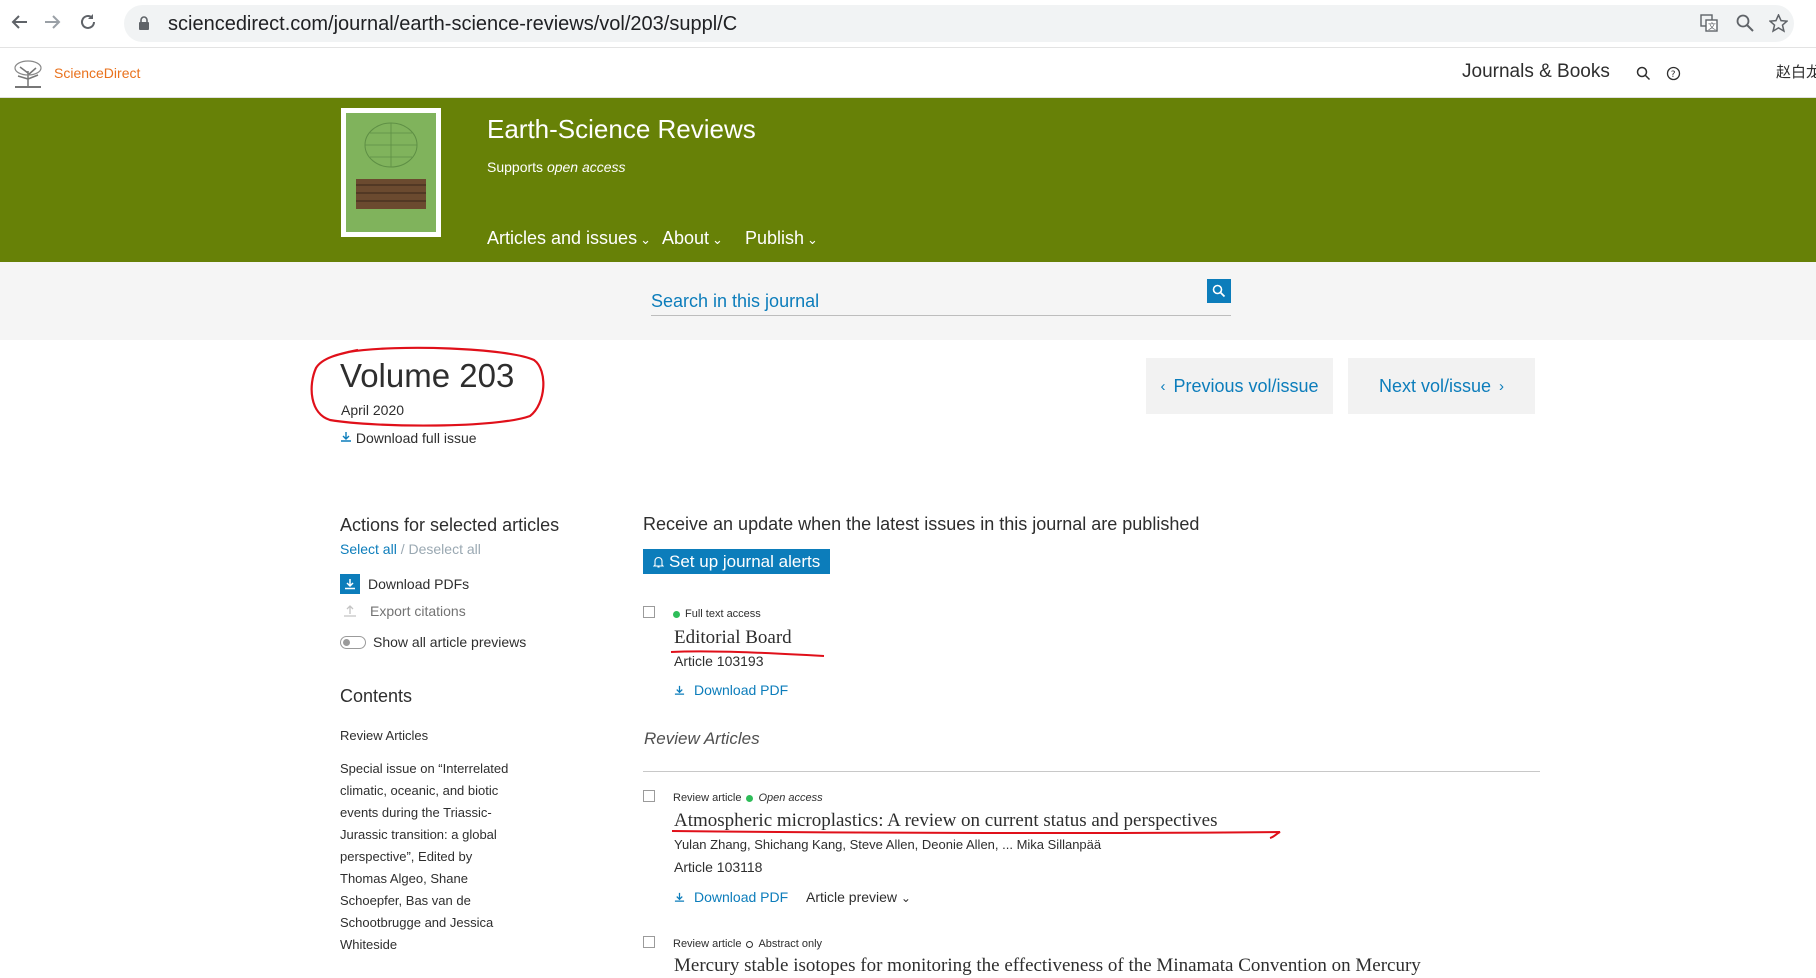 The height and width of the screenshot is (978, 1816). I want to click on nav-publish: Publish ⌄, so click(781, 238).